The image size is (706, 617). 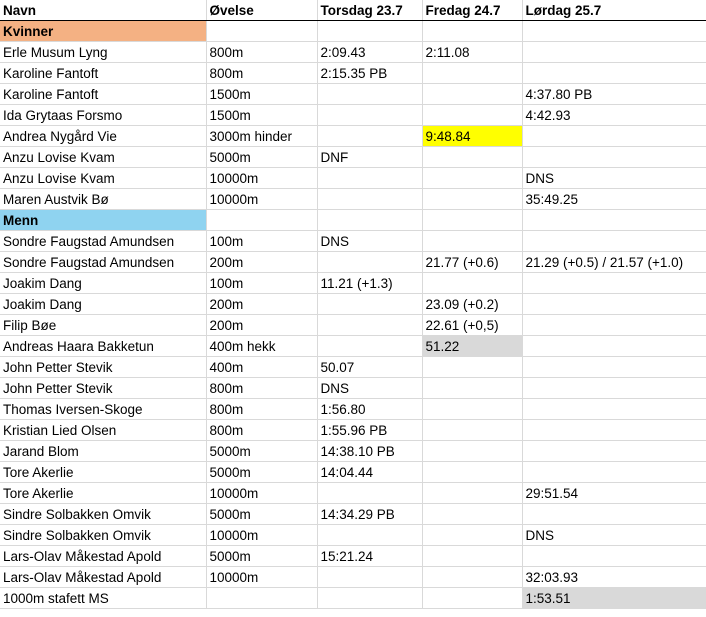 What do you see at coordinates (370, 430) in the screenshot?
I see `cell-thursday: 1:55.96 PB` at bounding box center [370, 430].